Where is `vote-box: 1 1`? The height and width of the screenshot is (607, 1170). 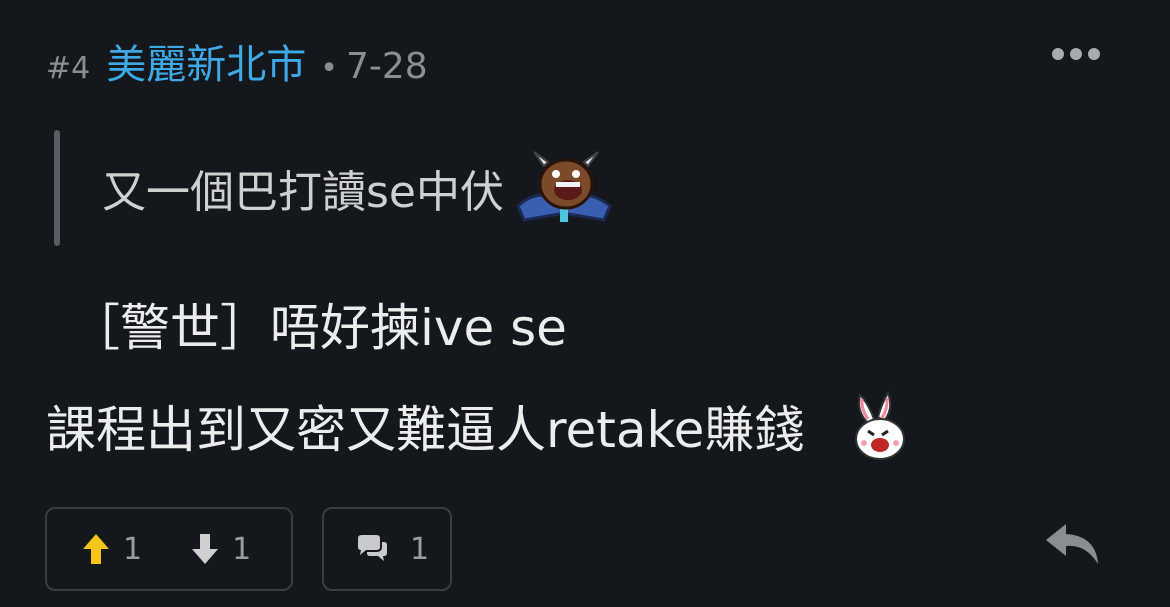
vote-box: 1 1 is located at coordinates (169, 549).